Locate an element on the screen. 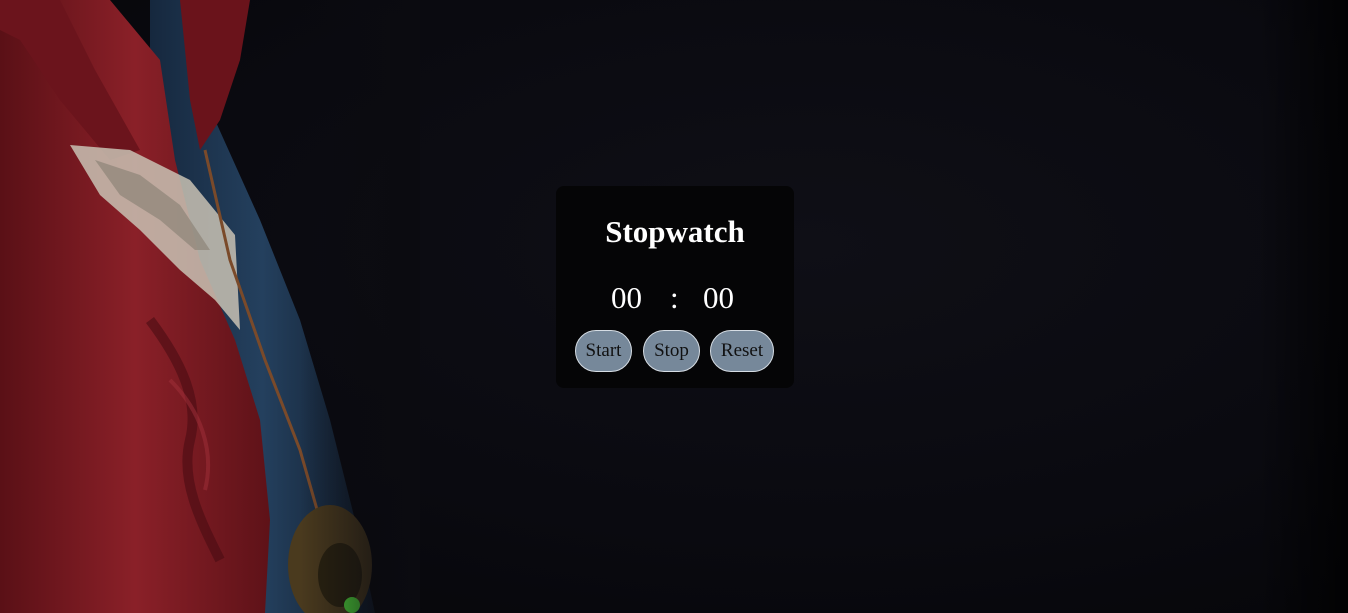 This screenshot has width=1348, height=613. start-button: Start is located at coordinates (603, 351).